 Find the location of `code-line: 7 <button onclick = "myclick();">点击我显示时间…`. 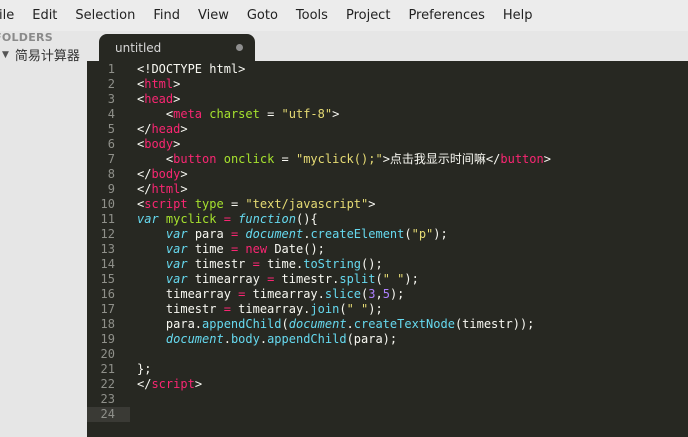

code-line: 7 <button onclick = "myclick();">点击我显示时间… is located at coordinates (387, 159).